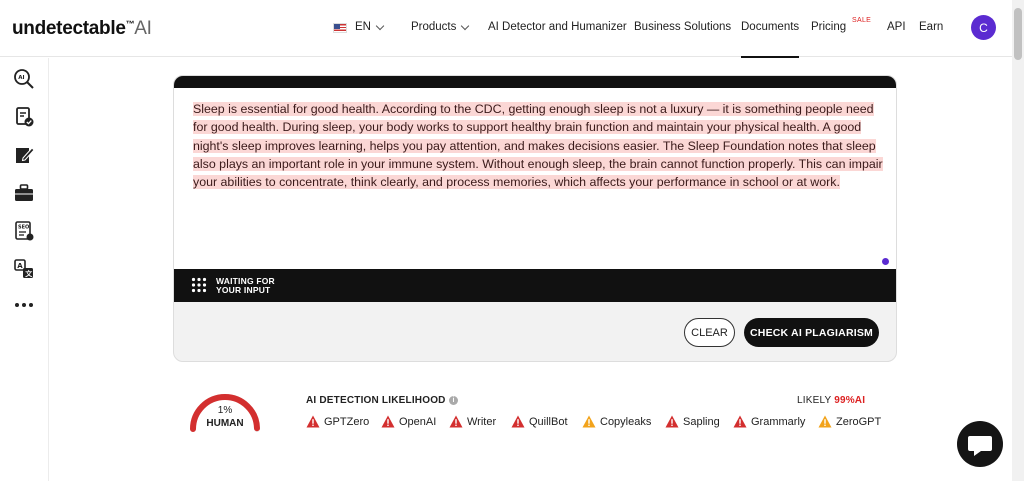 This screenshot has width=1024, height=481. Describe the element at coordinates (453, 400) in the screenshot. I see `info-icon: i` at that location.